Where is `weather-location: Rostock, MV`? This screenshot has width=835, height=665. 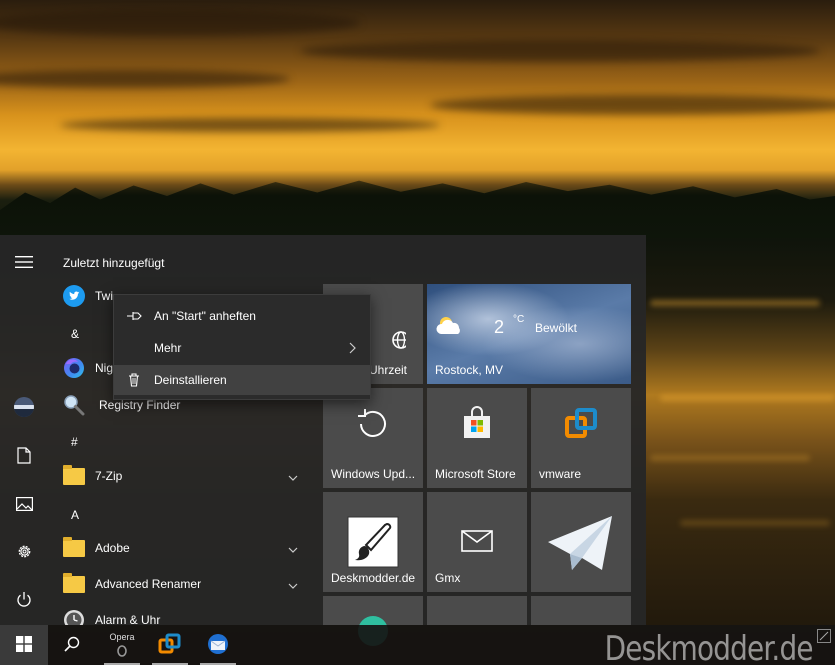
weather-location: Rostock, MV is located at coordinates (469, 370).